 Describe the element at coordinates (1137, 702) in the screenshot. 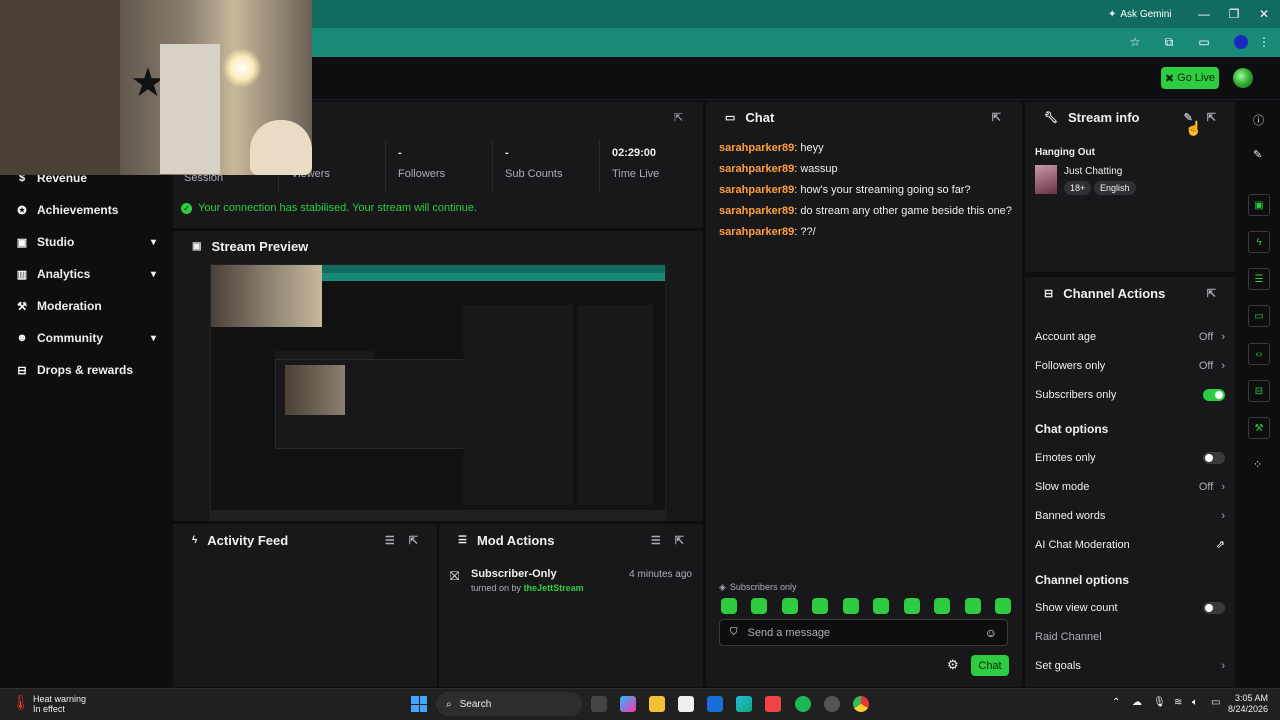

I see `onedrive-icon: ☁` at that location.